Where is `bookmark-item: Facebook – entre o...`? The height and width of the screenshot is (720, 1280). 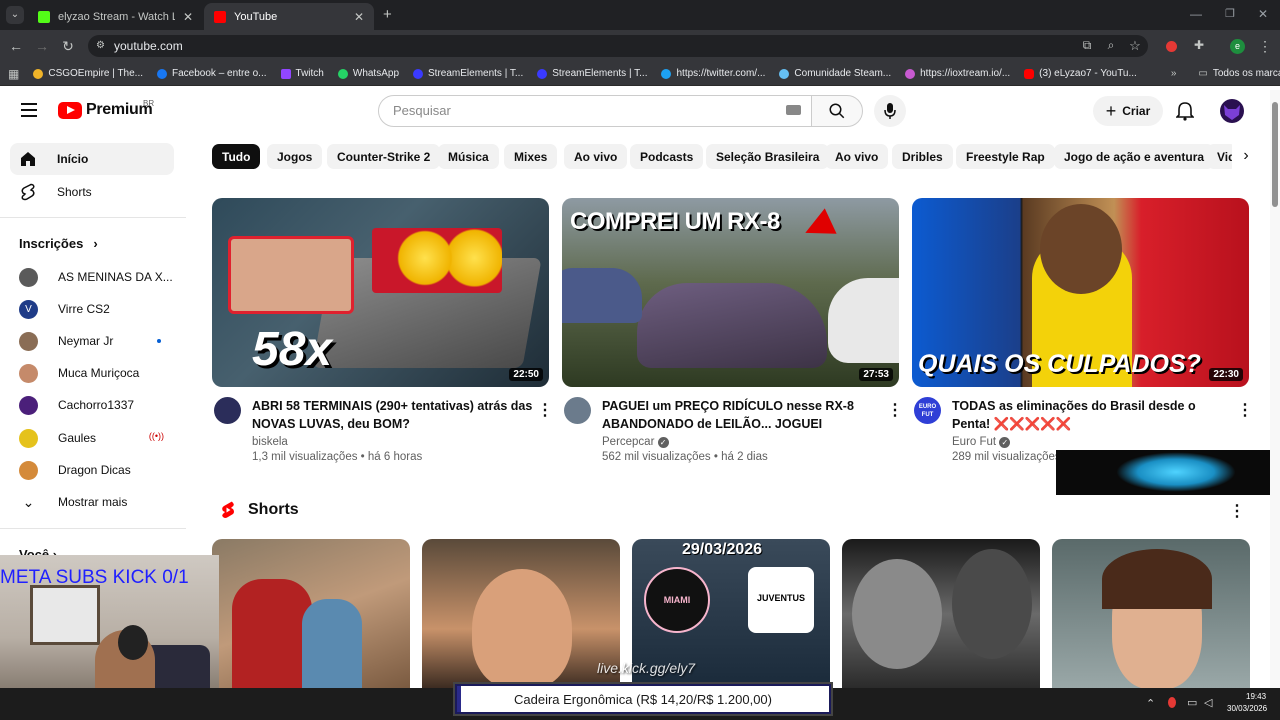 bookmark-item: Facebook – entre o... is located at coordinates (212, 73).